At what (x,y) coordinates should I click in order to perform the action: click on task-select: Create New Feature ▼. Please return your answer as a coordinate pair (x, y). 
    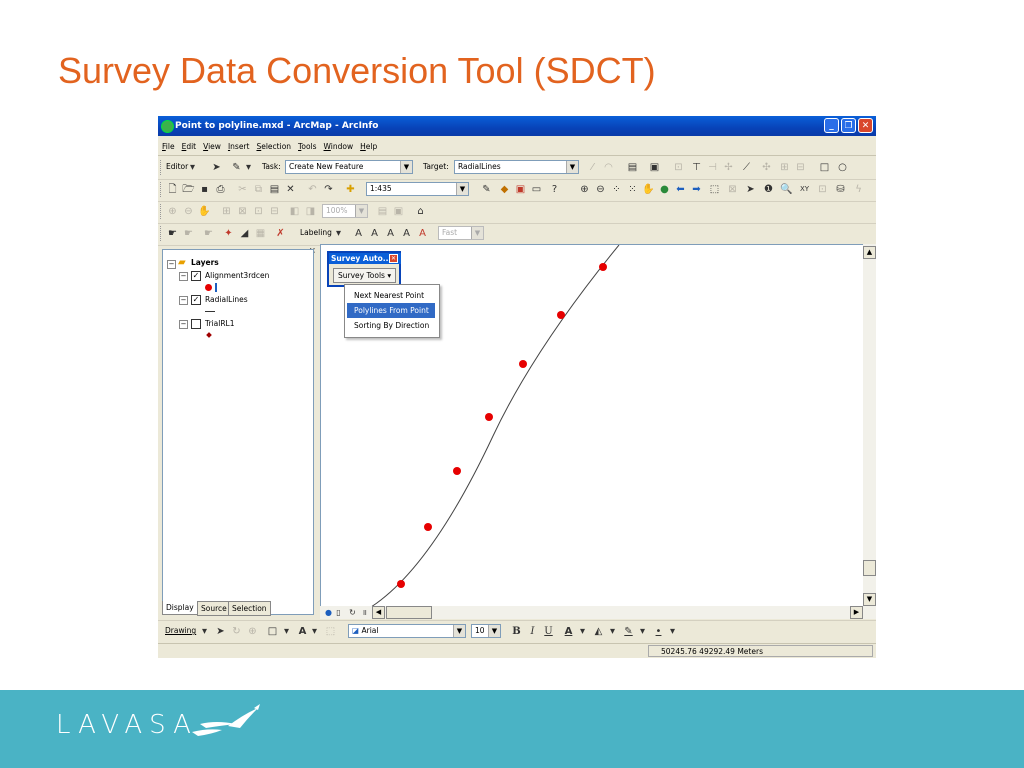
    Looking at the image, I should click on (349, 167).